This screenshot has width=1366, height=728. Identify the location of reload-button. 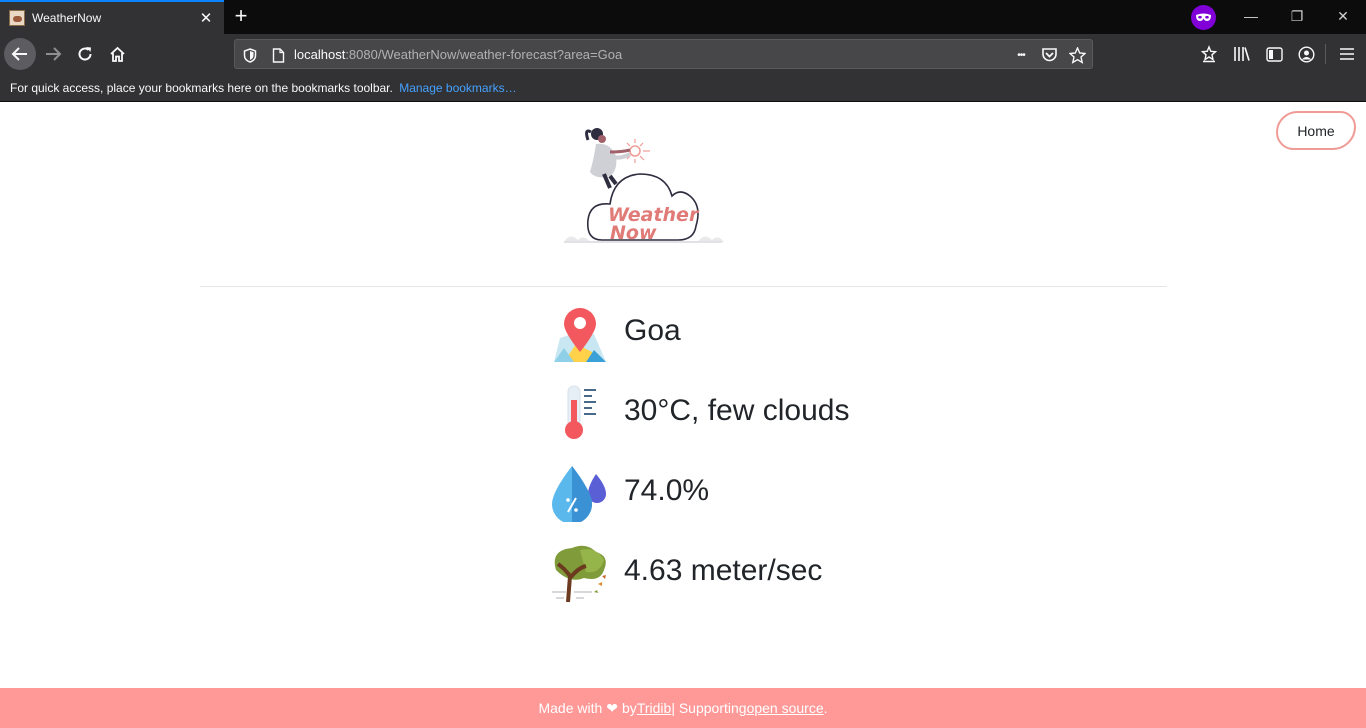
(85, 54).